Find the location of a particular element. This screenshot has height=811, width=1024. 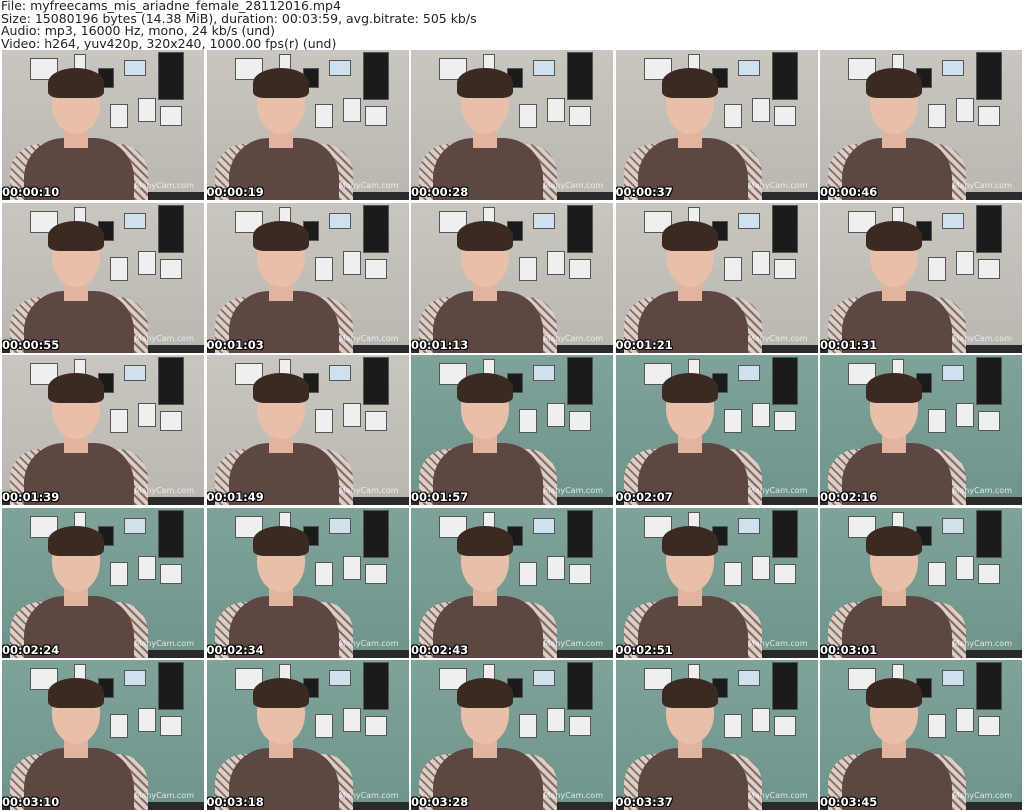

timestamp: 00:01:49 is located at coordinates (235, 497).